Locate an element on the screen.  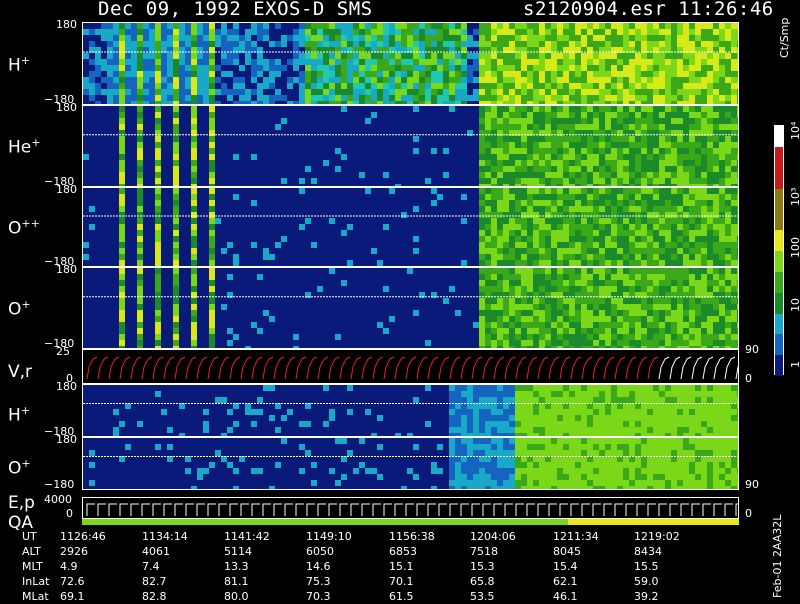
ep-bg is located at coordinates (410, 508).